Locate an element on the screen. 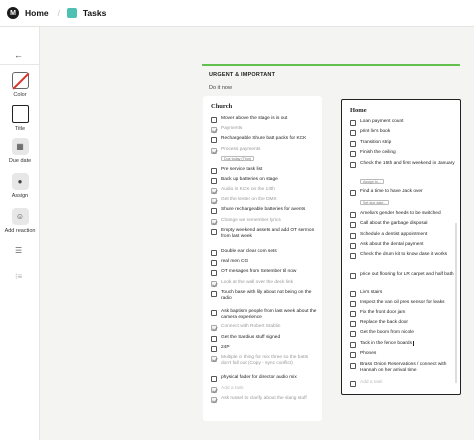 This screenshot has height=440, width=474. assign-button: ● Assign is located at coordinates (20, 186).